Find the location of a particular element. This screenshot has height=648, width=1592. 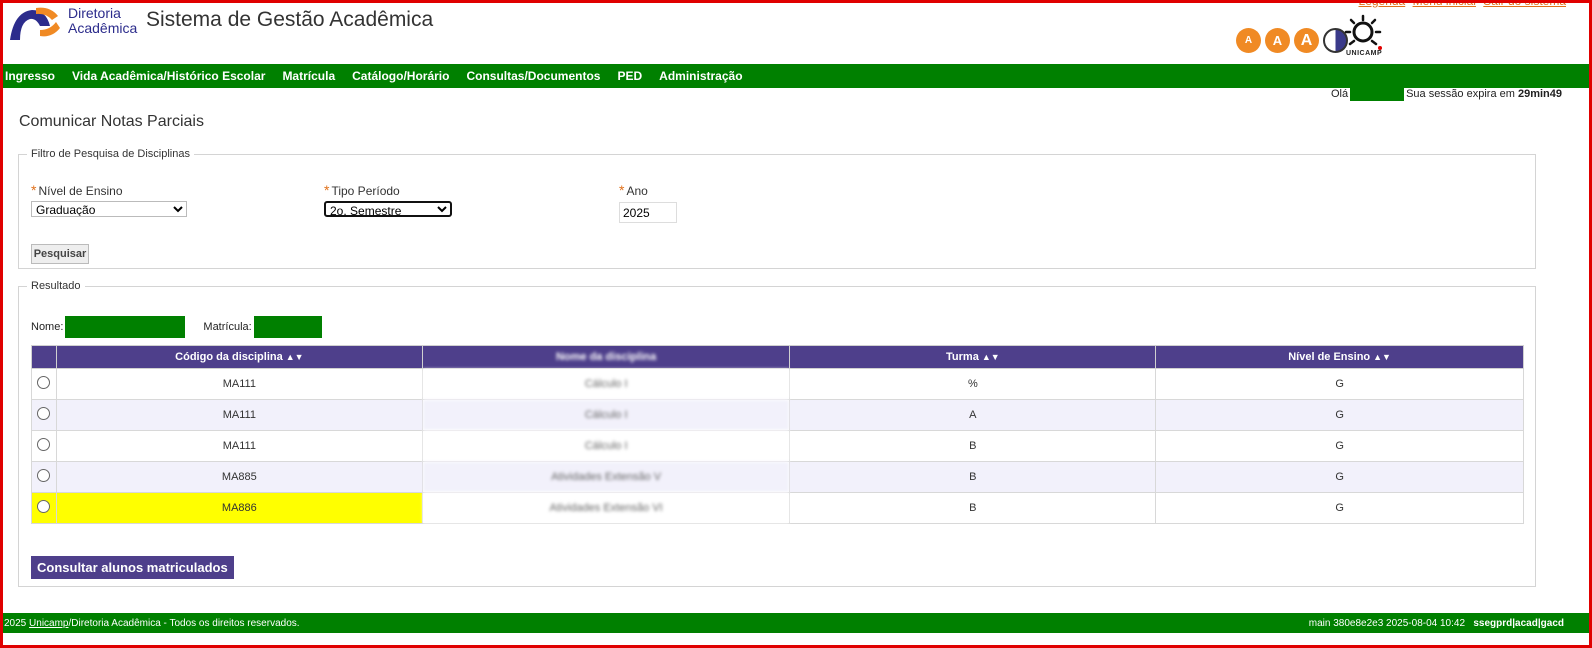

col-header-codigo: Código da disciplina ▲▼ is located at coordinates (239, 357).